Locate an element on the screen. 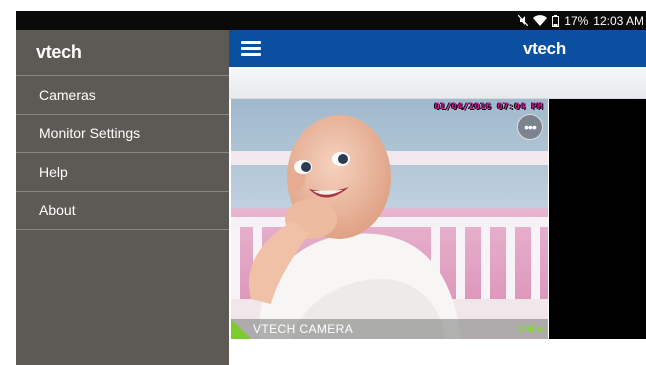 The image size is (646, 365). drawer-item-label: Help is located at coordinates (53, 171).